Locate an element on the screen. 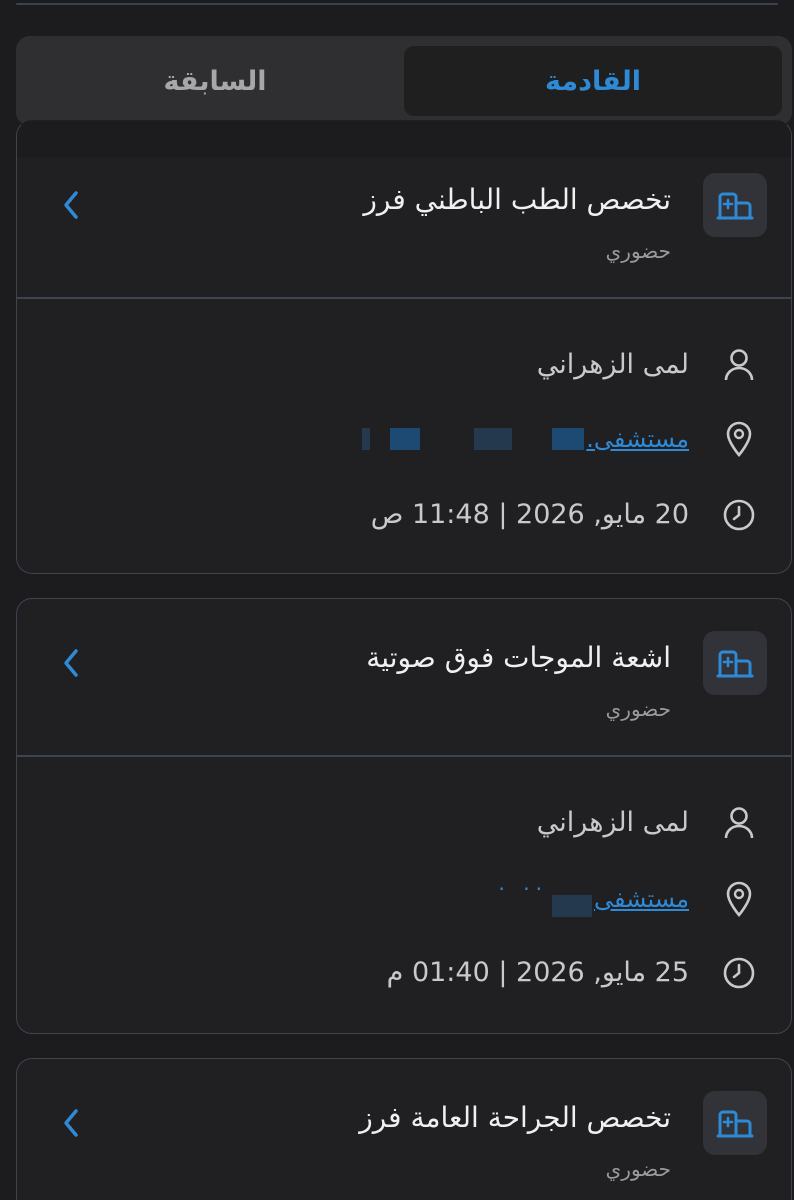 The image size is (794, 1200). redacted-text: ·· · is located at coordinates (523, 888).